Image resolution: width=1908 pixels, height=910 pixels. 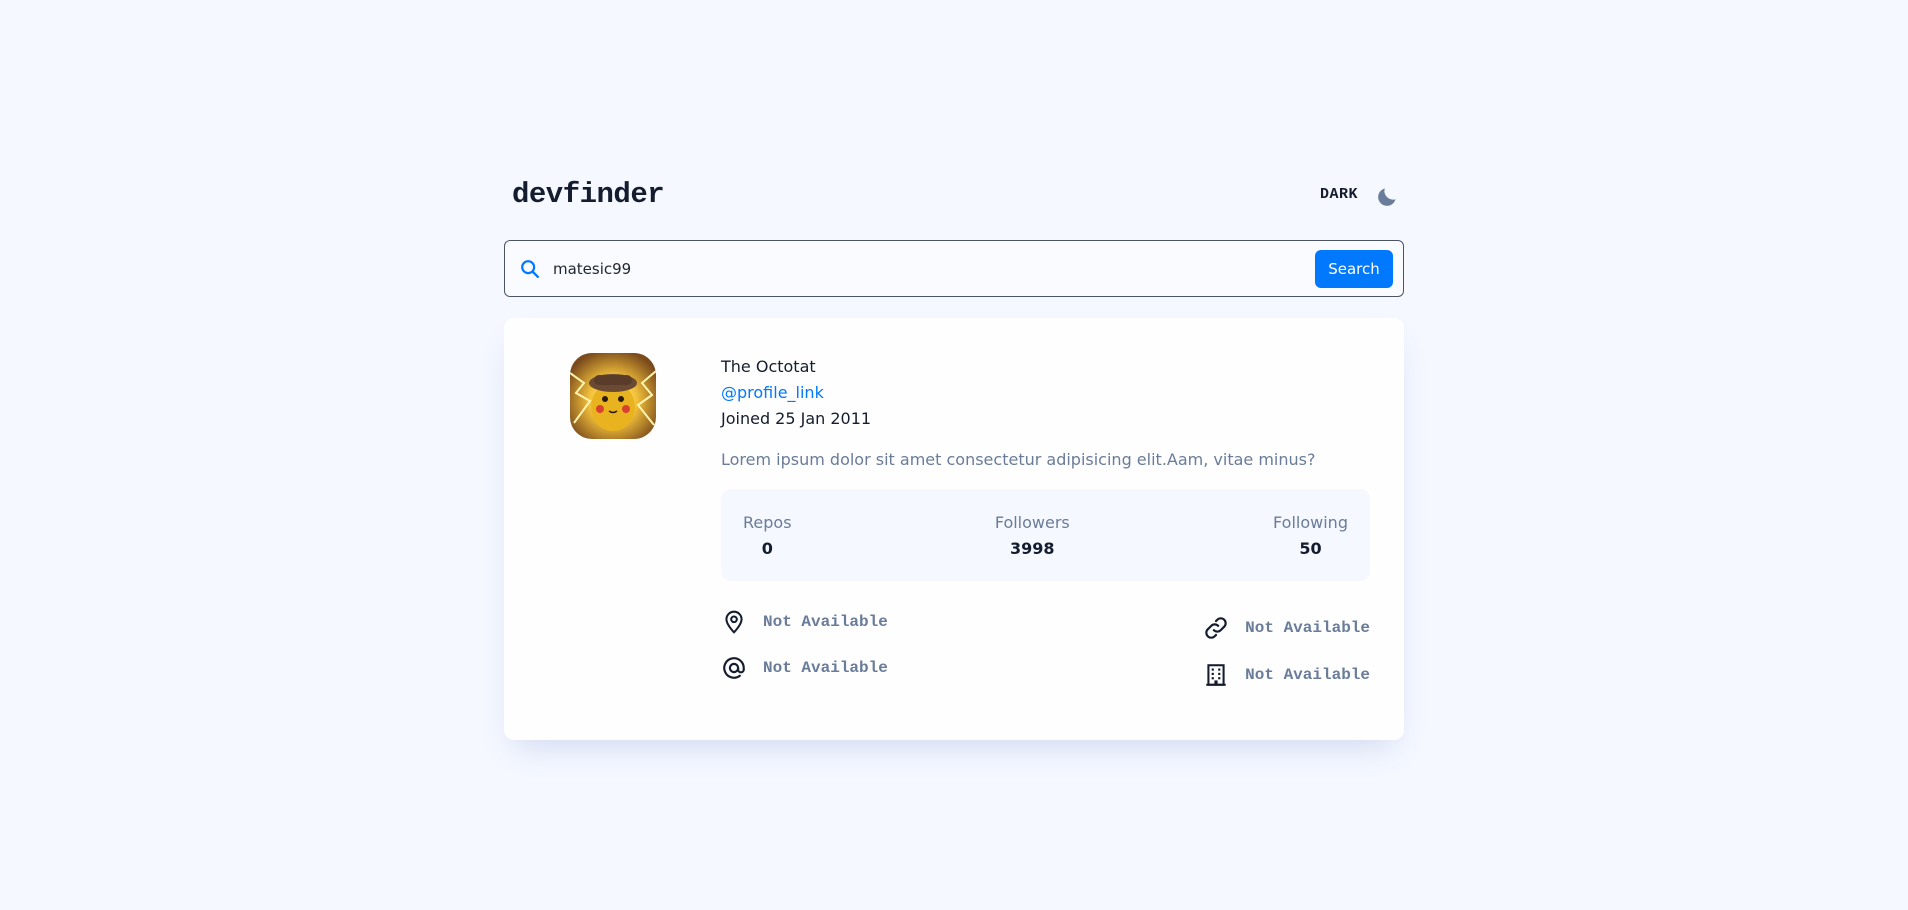 I want to click on stat-repos-label: Repos, so click(x=767, y=522).